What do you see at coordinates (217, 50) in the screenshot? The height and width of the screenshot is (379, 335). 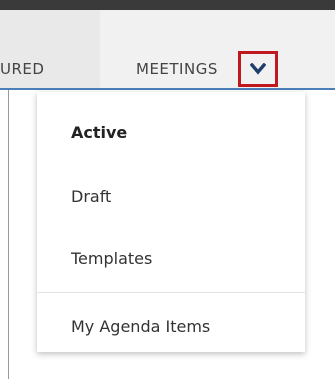 I see `tab-meetings: MEETINGS` at bounding box center [217, 50].